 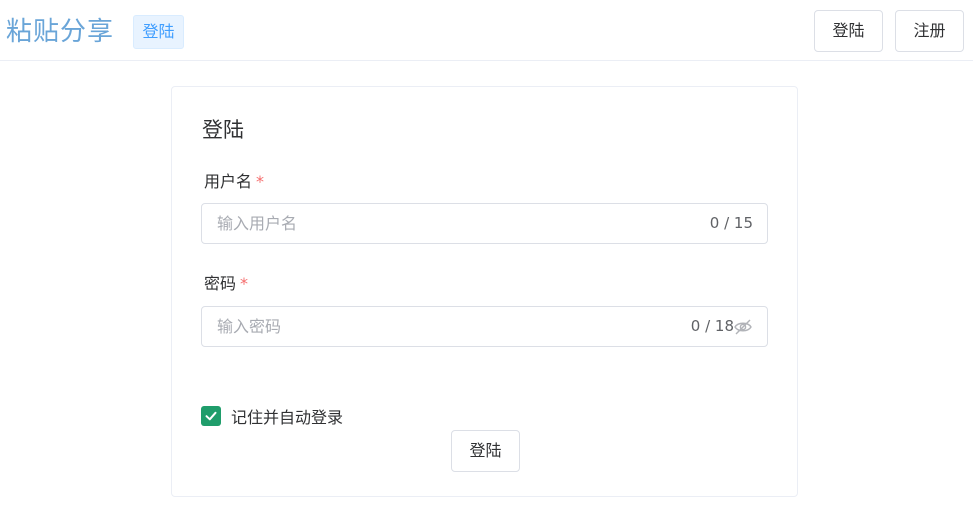 I want to click on check-icon, so click(x=211, y=416).